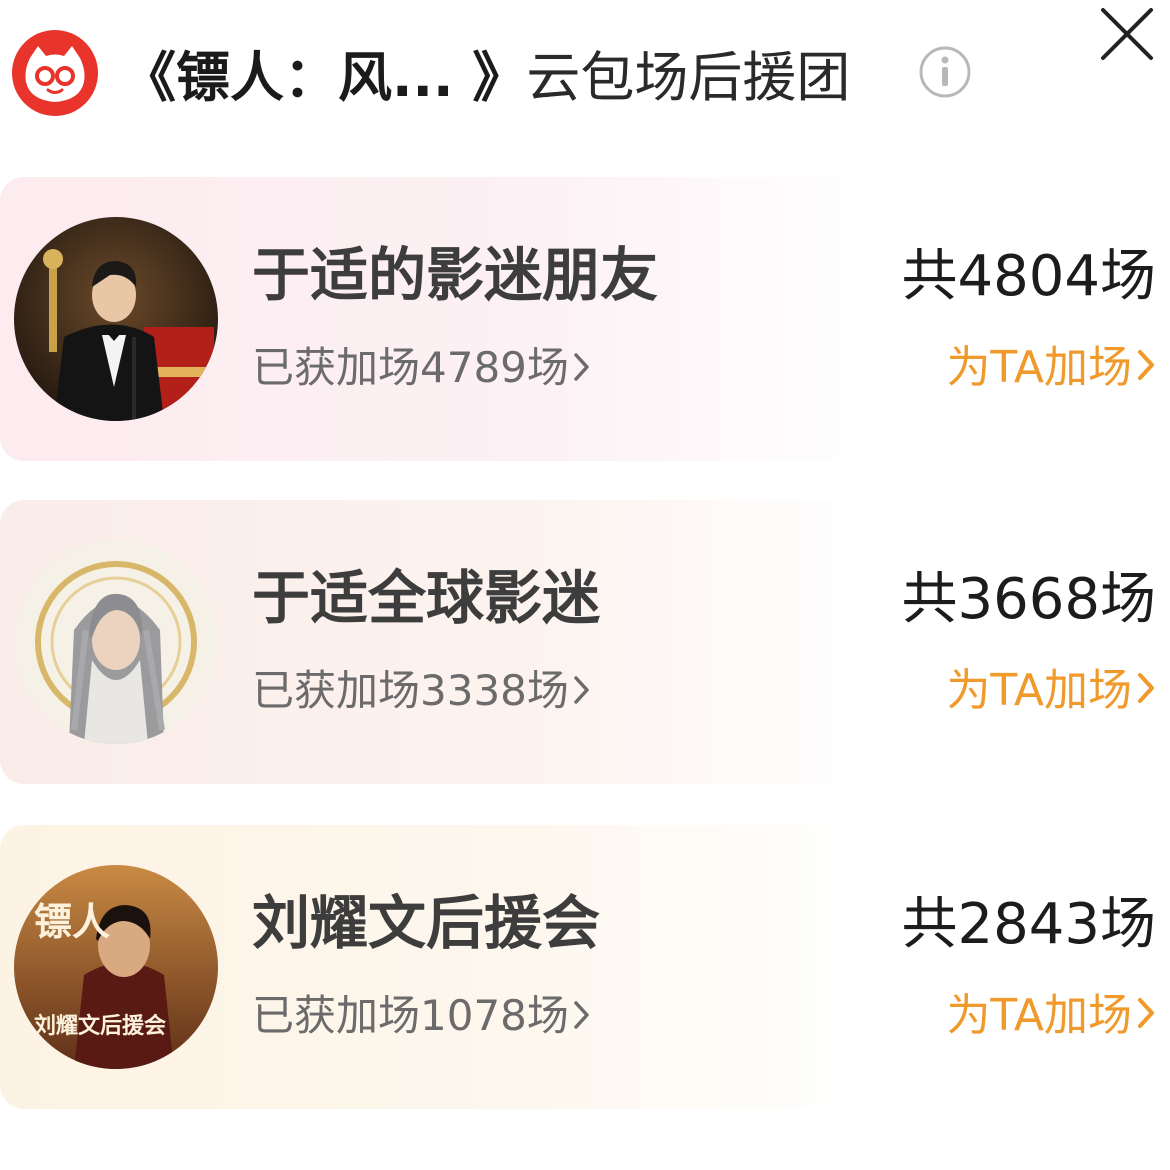  What do you see at coordinates (324, 77) in the screenshot?
I see `movie-title: 《镖人：风... 》` at bounding box center [324, 77].